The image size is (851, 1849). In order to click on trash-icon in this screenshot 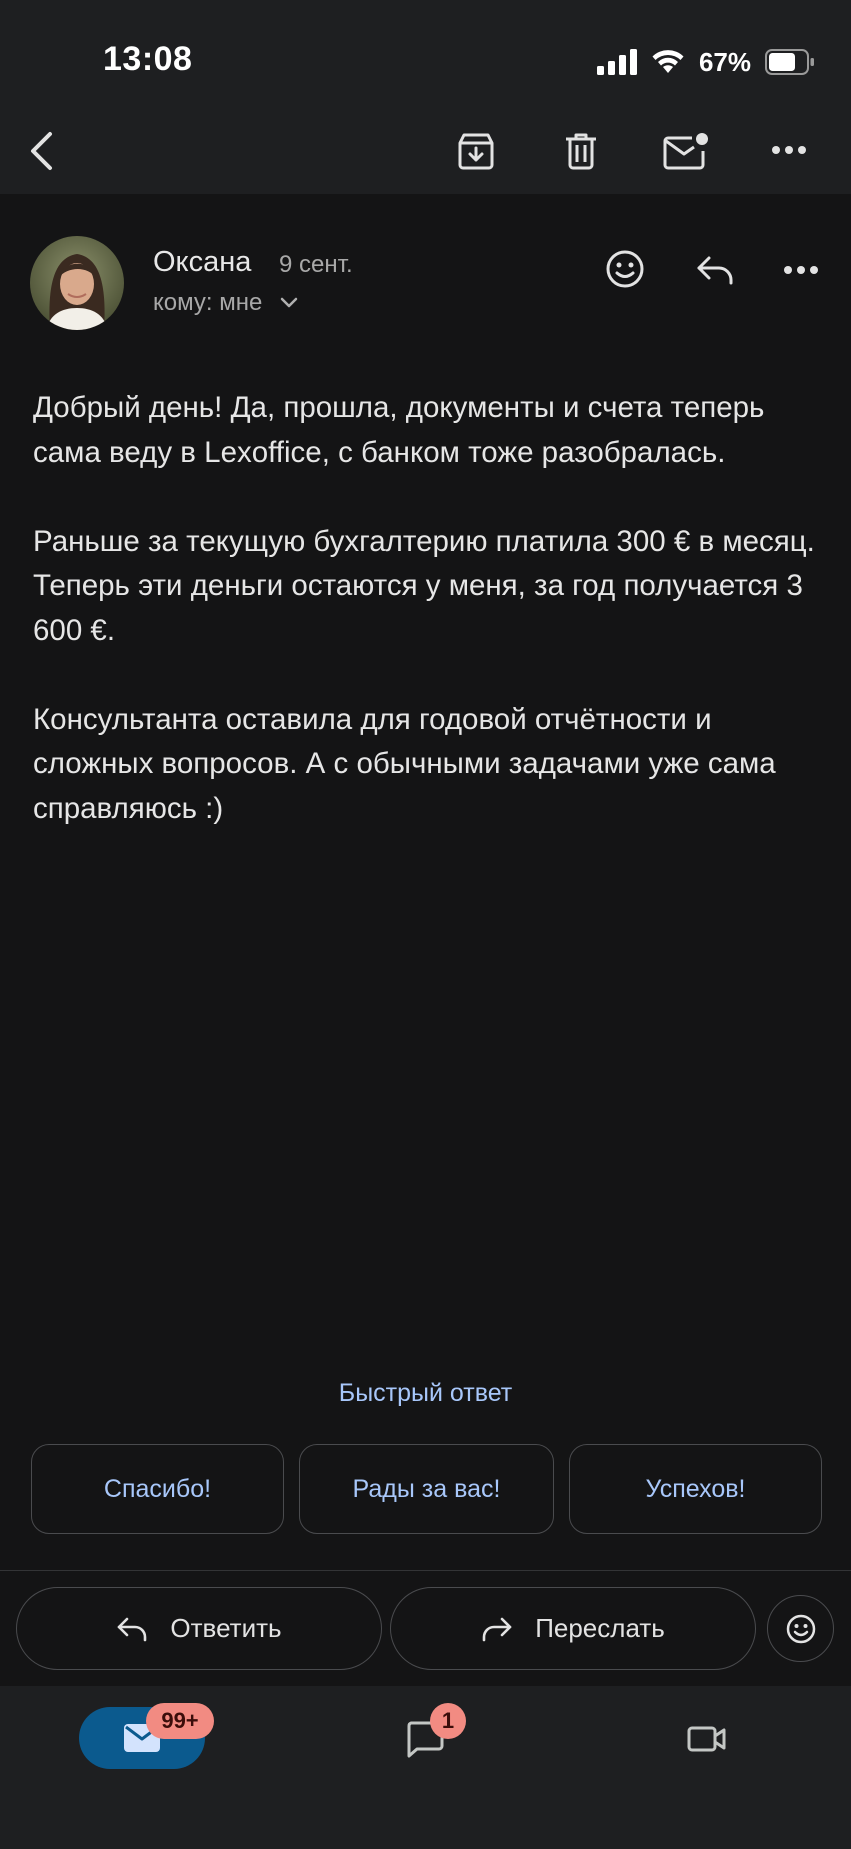, I will do `click(581, 151)`.